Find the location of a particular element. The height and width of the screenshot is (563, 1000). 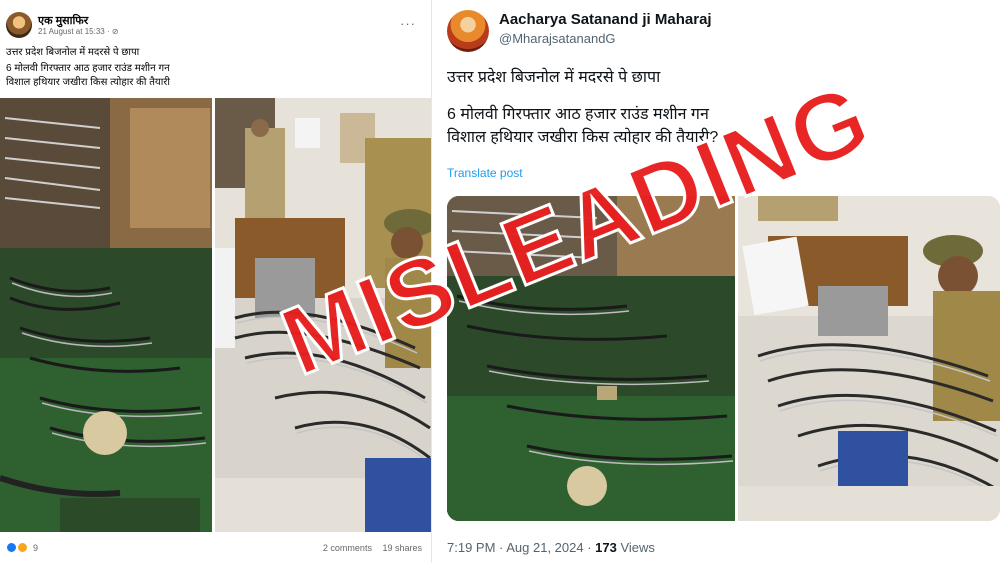

post-text-line: उत्तर प्रदेश बिजनोल में मदरसे पे छापा is located at coordinates (73, 52).